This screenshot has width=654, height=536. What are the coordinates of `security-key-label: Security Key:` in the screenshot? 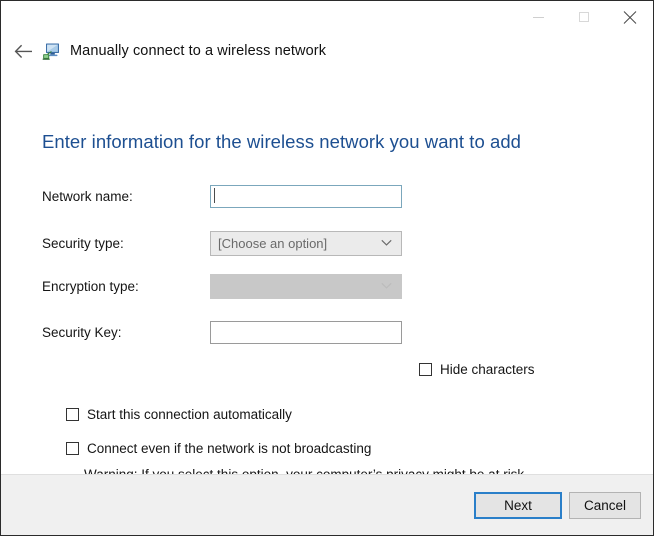 It's located at (82, 332).